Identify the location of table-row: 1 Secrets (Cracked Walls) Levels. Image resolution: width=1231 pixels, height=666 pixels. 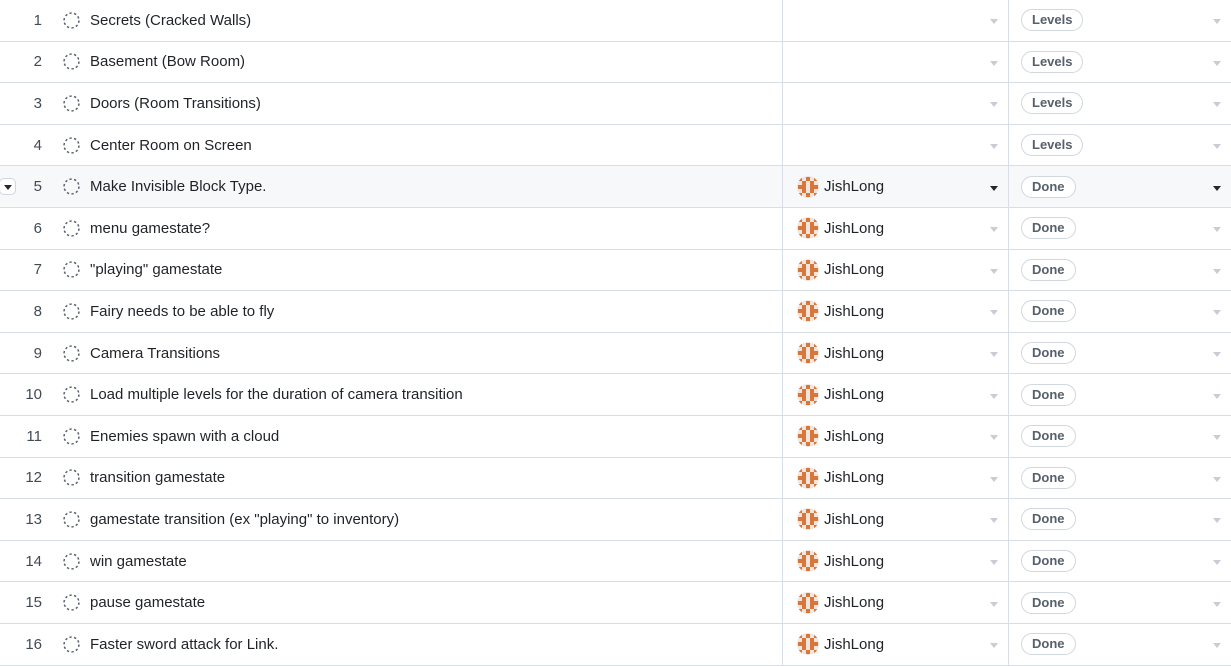
(615, 21).